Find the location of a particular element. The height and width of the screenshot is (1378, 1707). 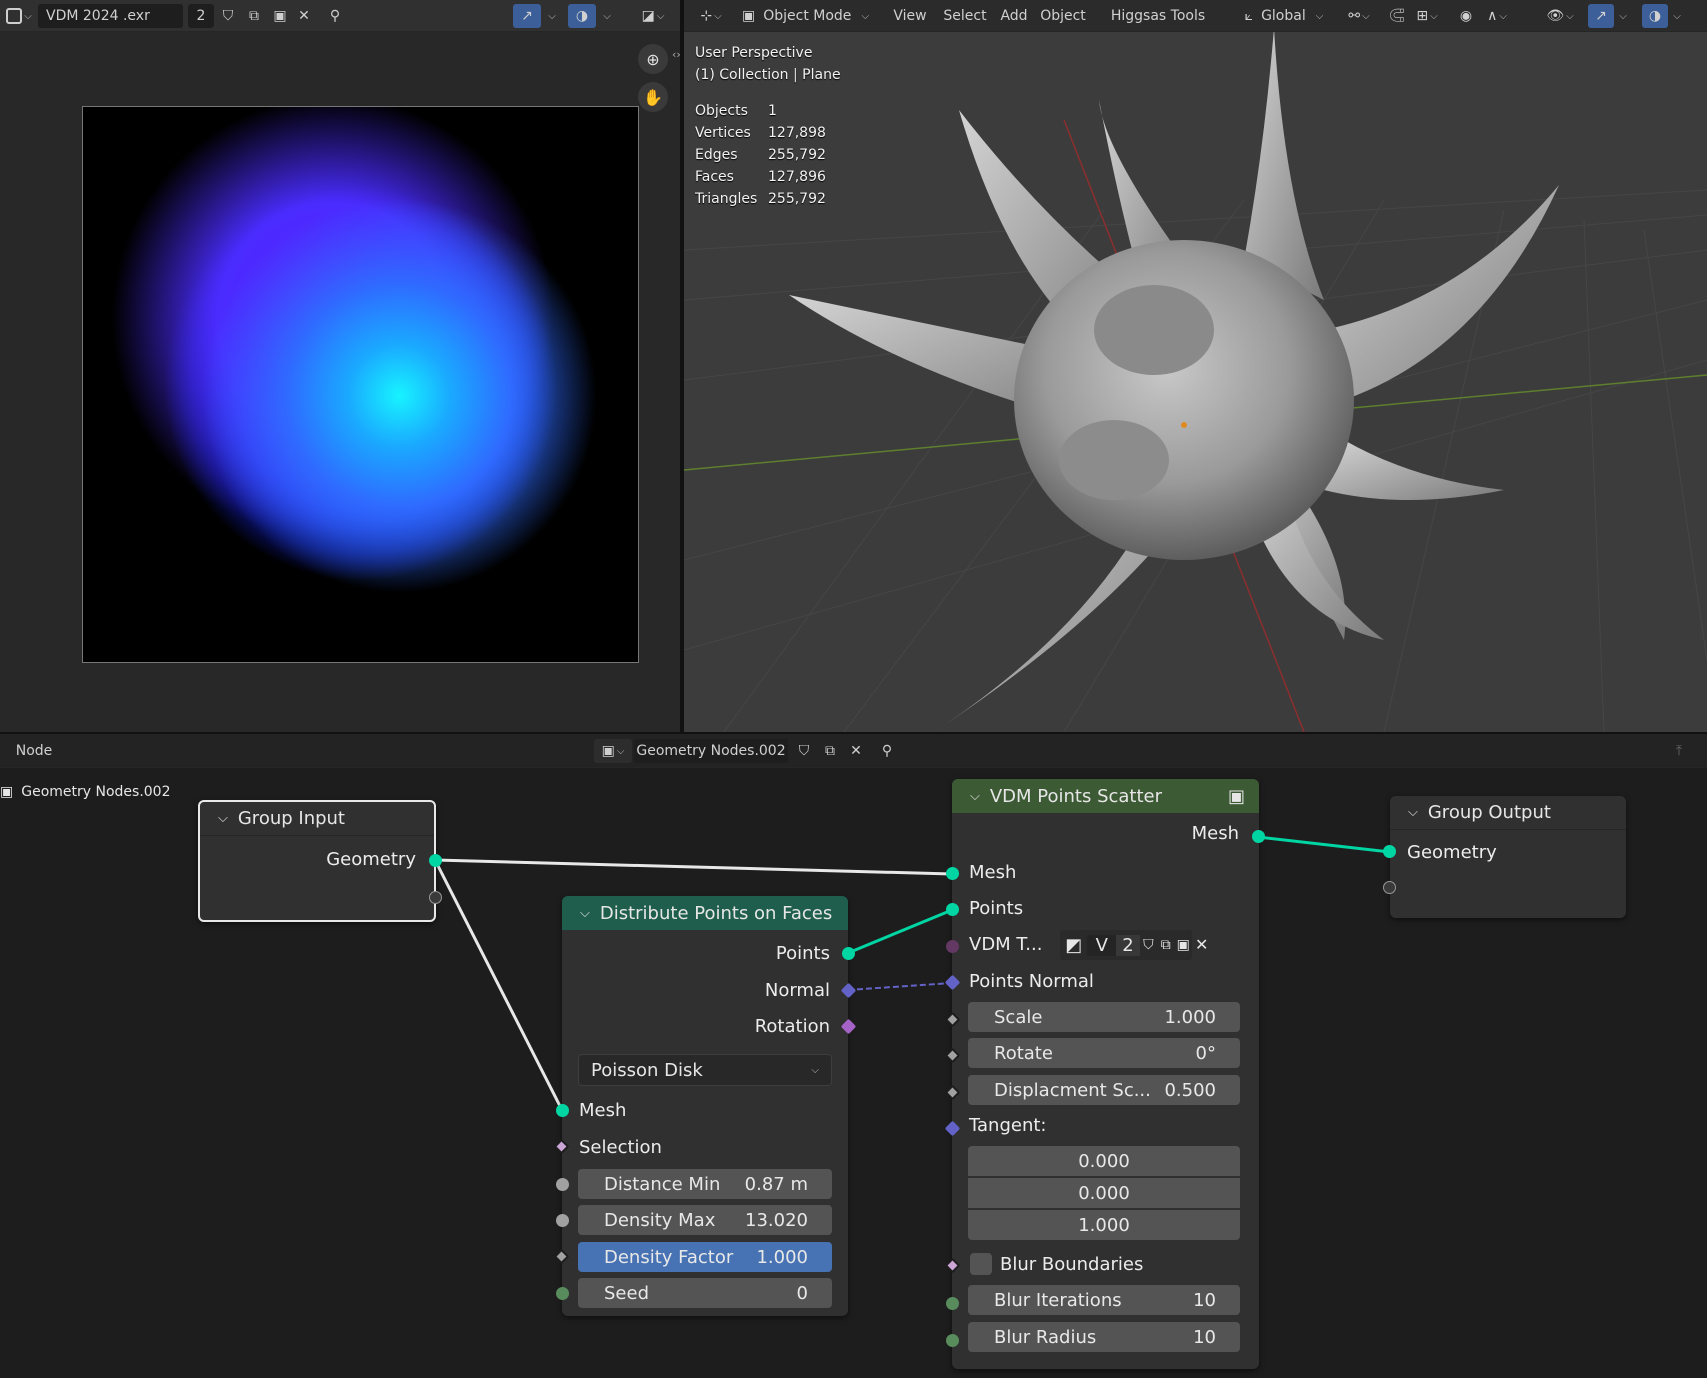

menu-add: Add is located at coordinates (1014, 16).